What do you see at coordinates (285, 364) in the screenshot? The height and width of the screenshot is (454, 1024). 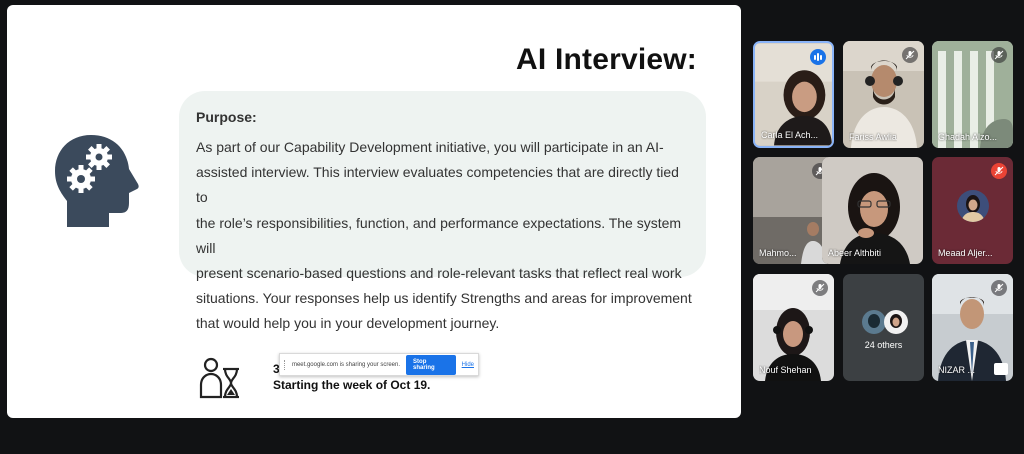 I see `drag-handle` at bounding box center [285, 364].